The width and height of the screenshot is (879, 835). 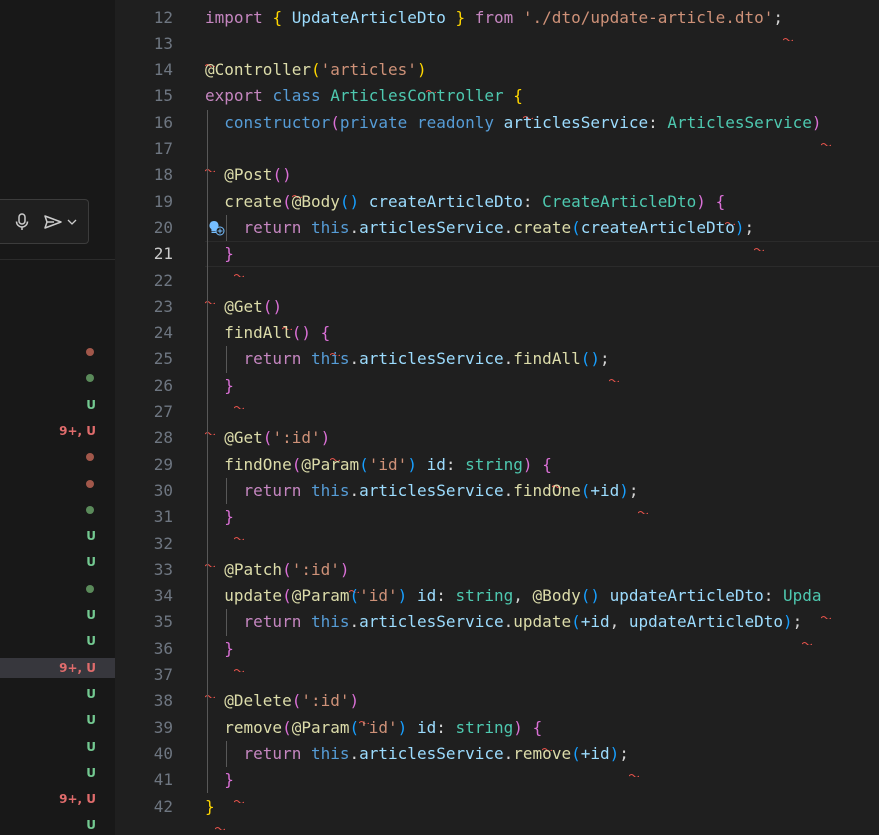 I want to click on code-token: create, so click(x=542, y=227).